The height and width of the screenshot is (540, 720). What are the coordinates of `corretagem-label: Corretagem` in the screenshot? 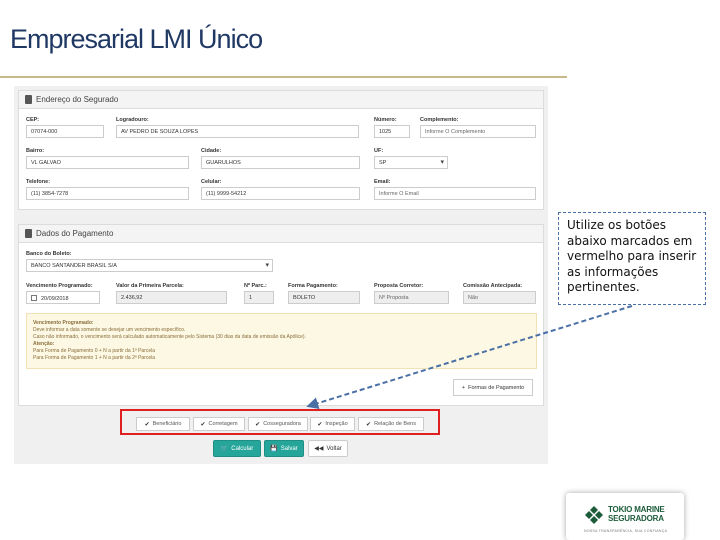 It's located at (223, 424).